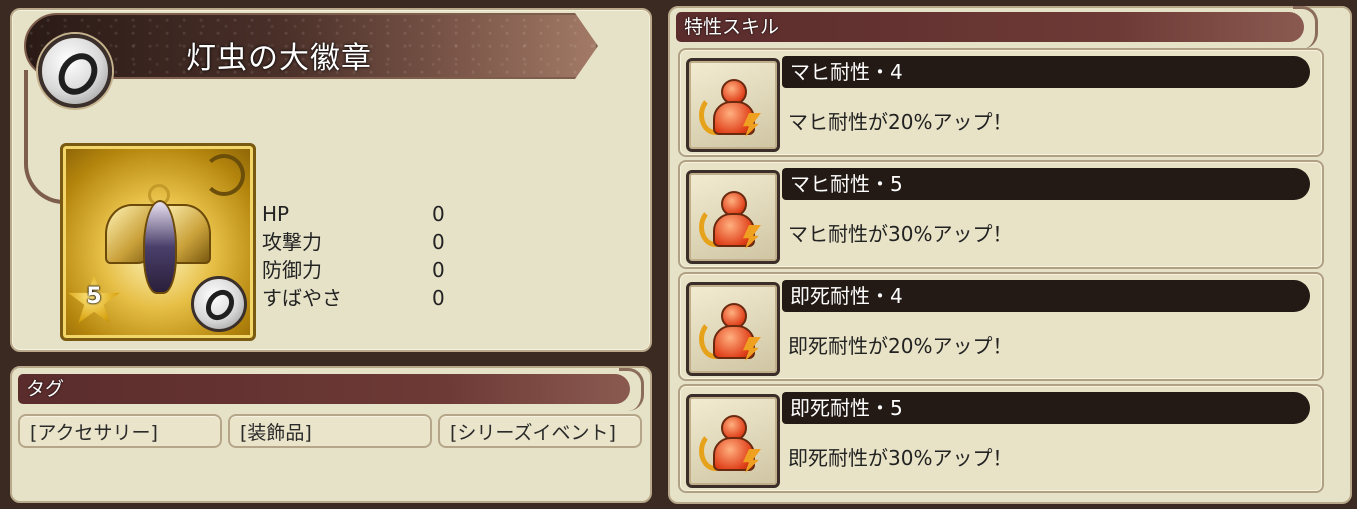 The height and width of the screenshot is (509, 1357). Describe the element at coordinates (533, 433) in the screenshot. I see `tag-label: [シリーズイベント]` at that location.